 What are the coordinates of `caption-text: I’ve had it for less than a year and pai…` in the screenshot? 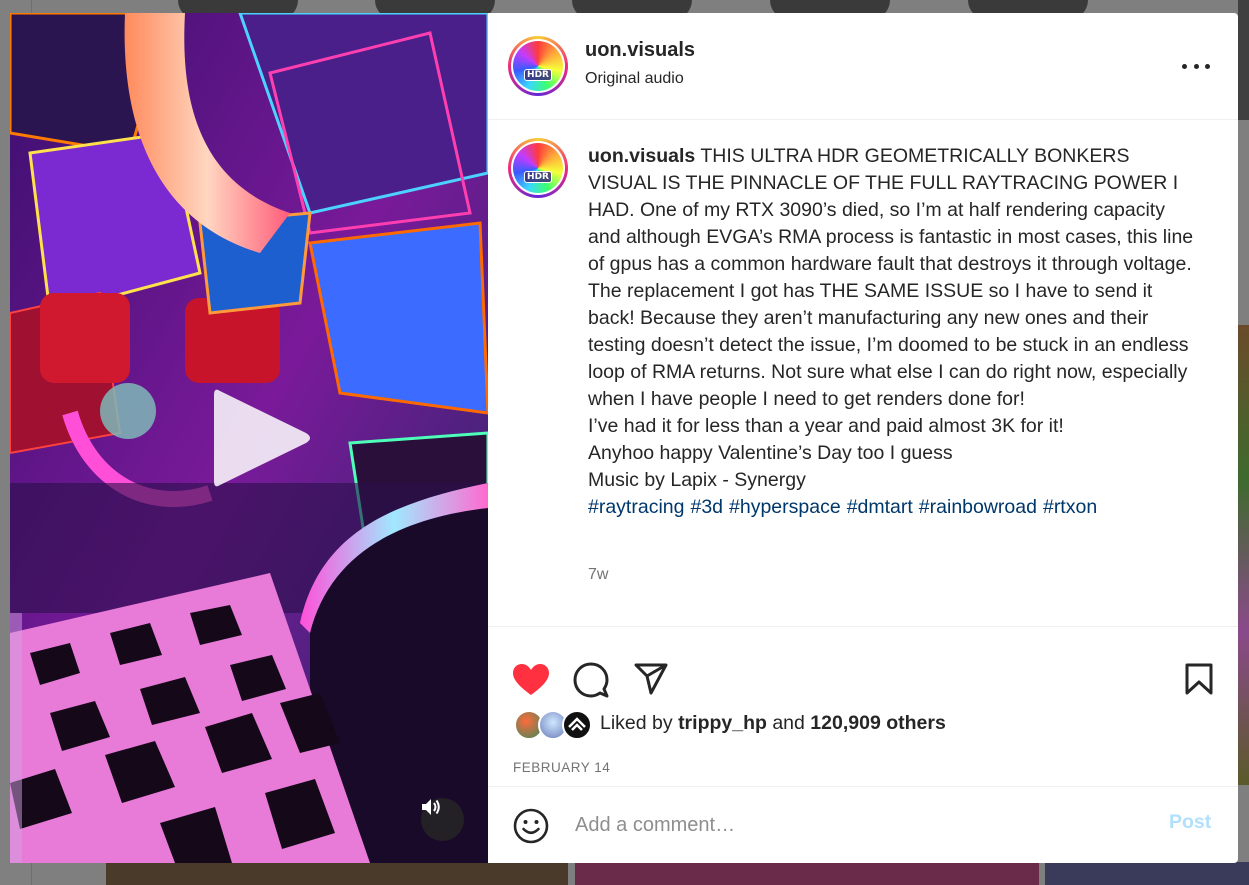 It's located at (826, 426).